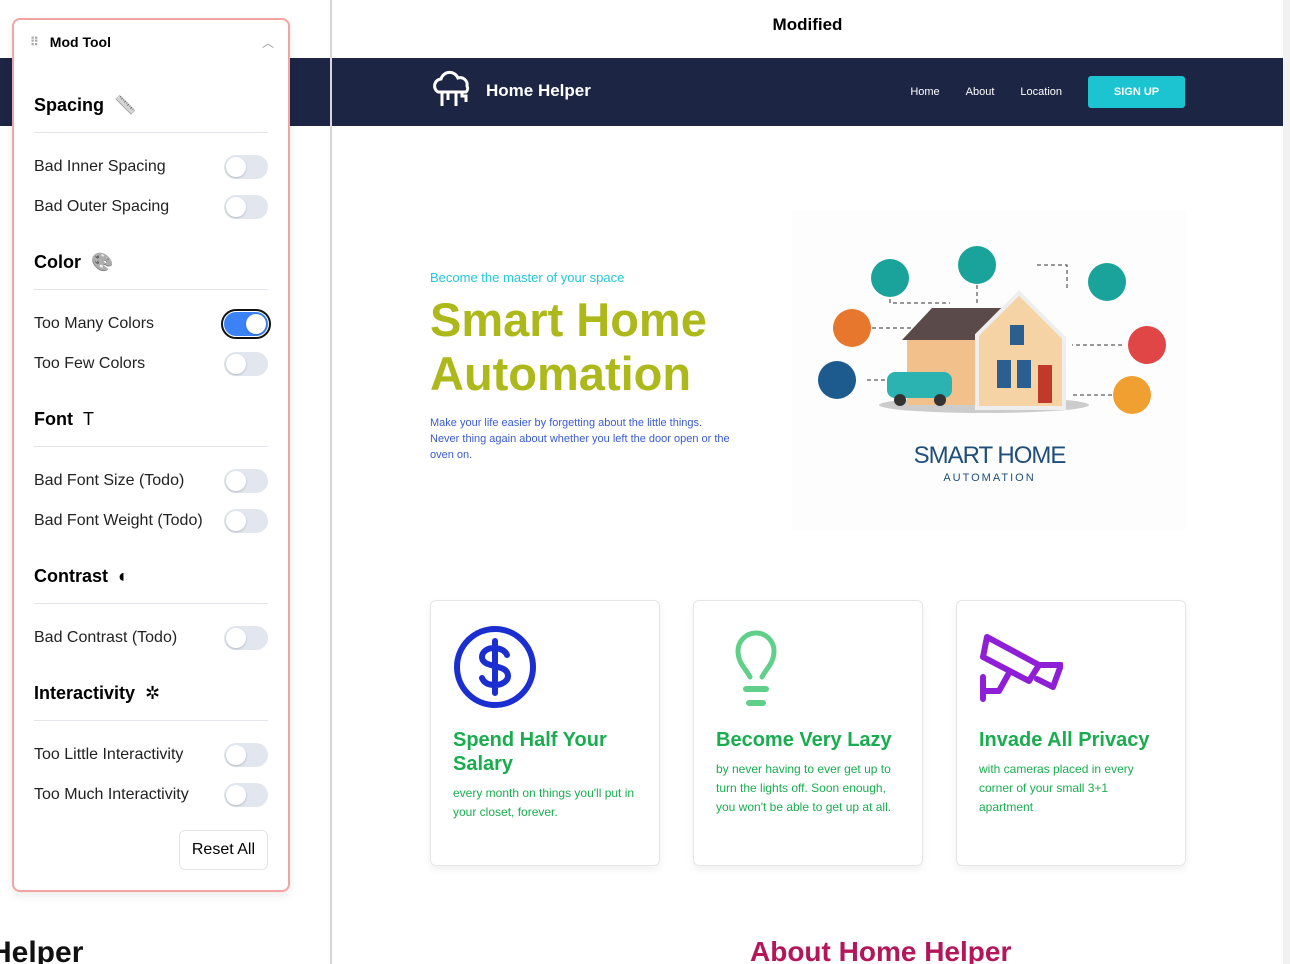 Image resolution: width=1290 pixels, height=964 pixels. Describe the element at coordinates (90, 363) in the screenshot. I see `toggle-label: Too Few Colors` at that location.